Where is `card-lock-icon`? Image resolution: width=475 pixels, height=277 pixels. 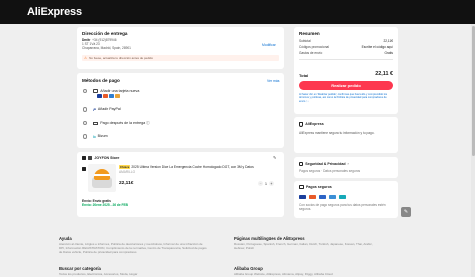
card-lock-icon is located at coordinates (301, 187).